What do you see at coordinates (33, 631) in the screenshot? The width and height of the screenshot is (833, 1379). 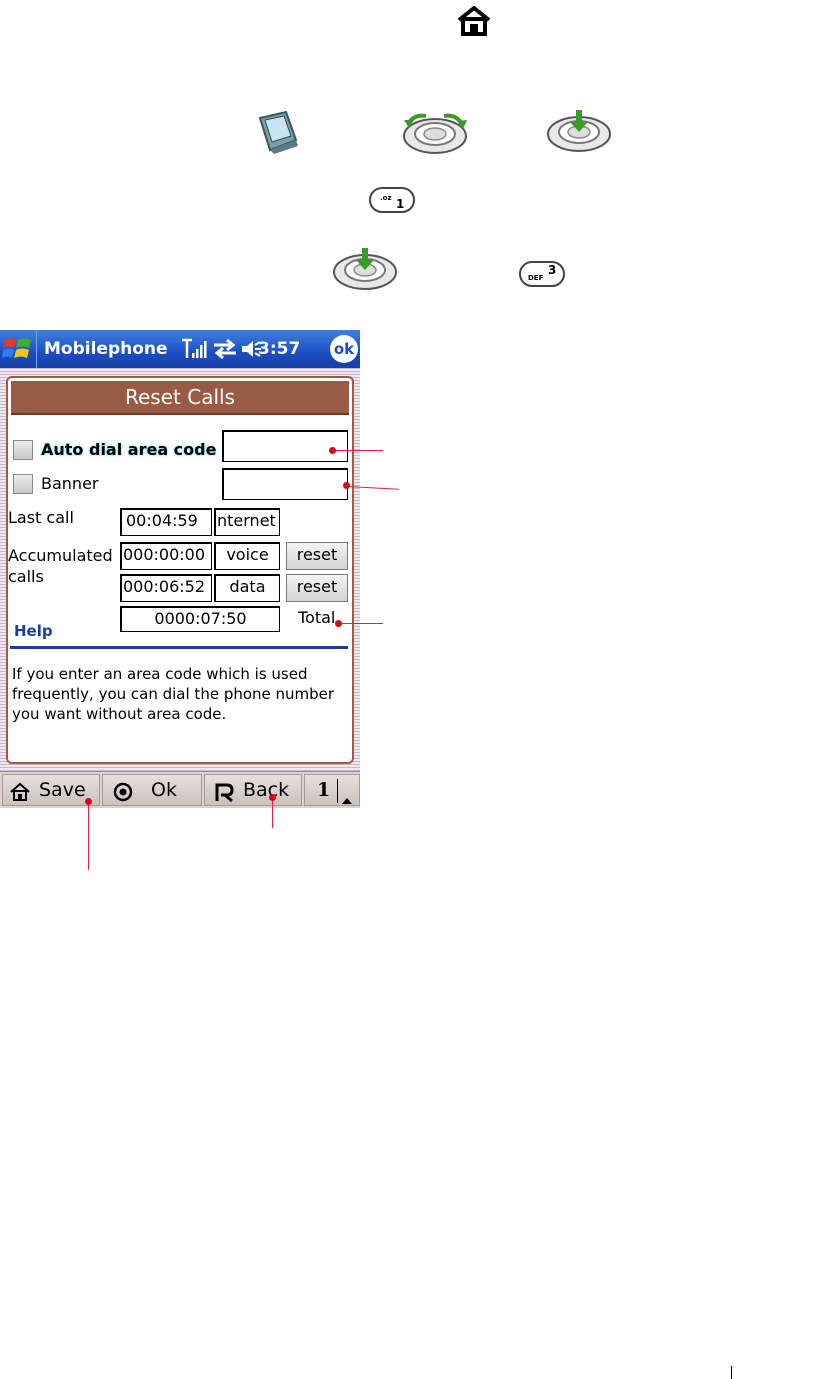 I see `help-title: Help` at bounding box center [33, 631].